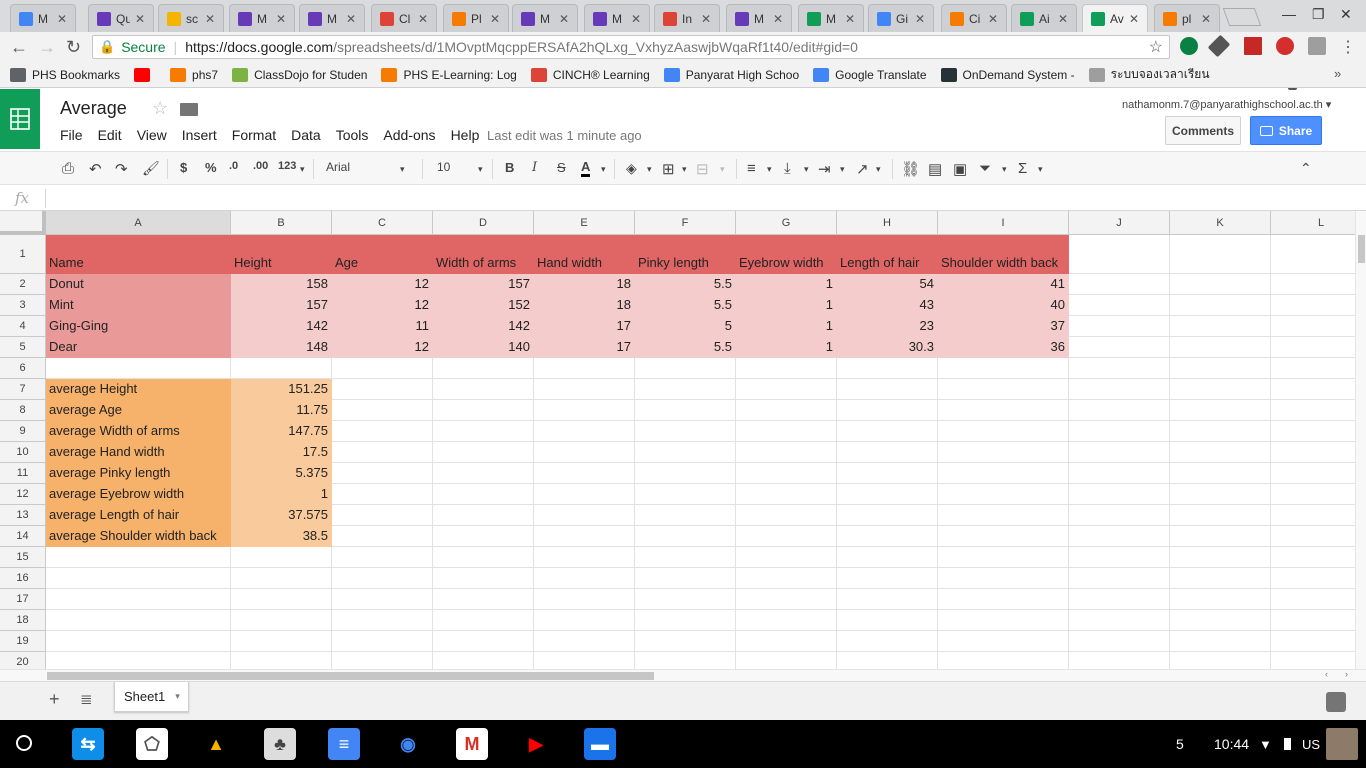  What do you see at coordinates (1003, 254) in the screenshot?
I see `header-cell: Shoulder width back` at bounding box center [1003, 254].